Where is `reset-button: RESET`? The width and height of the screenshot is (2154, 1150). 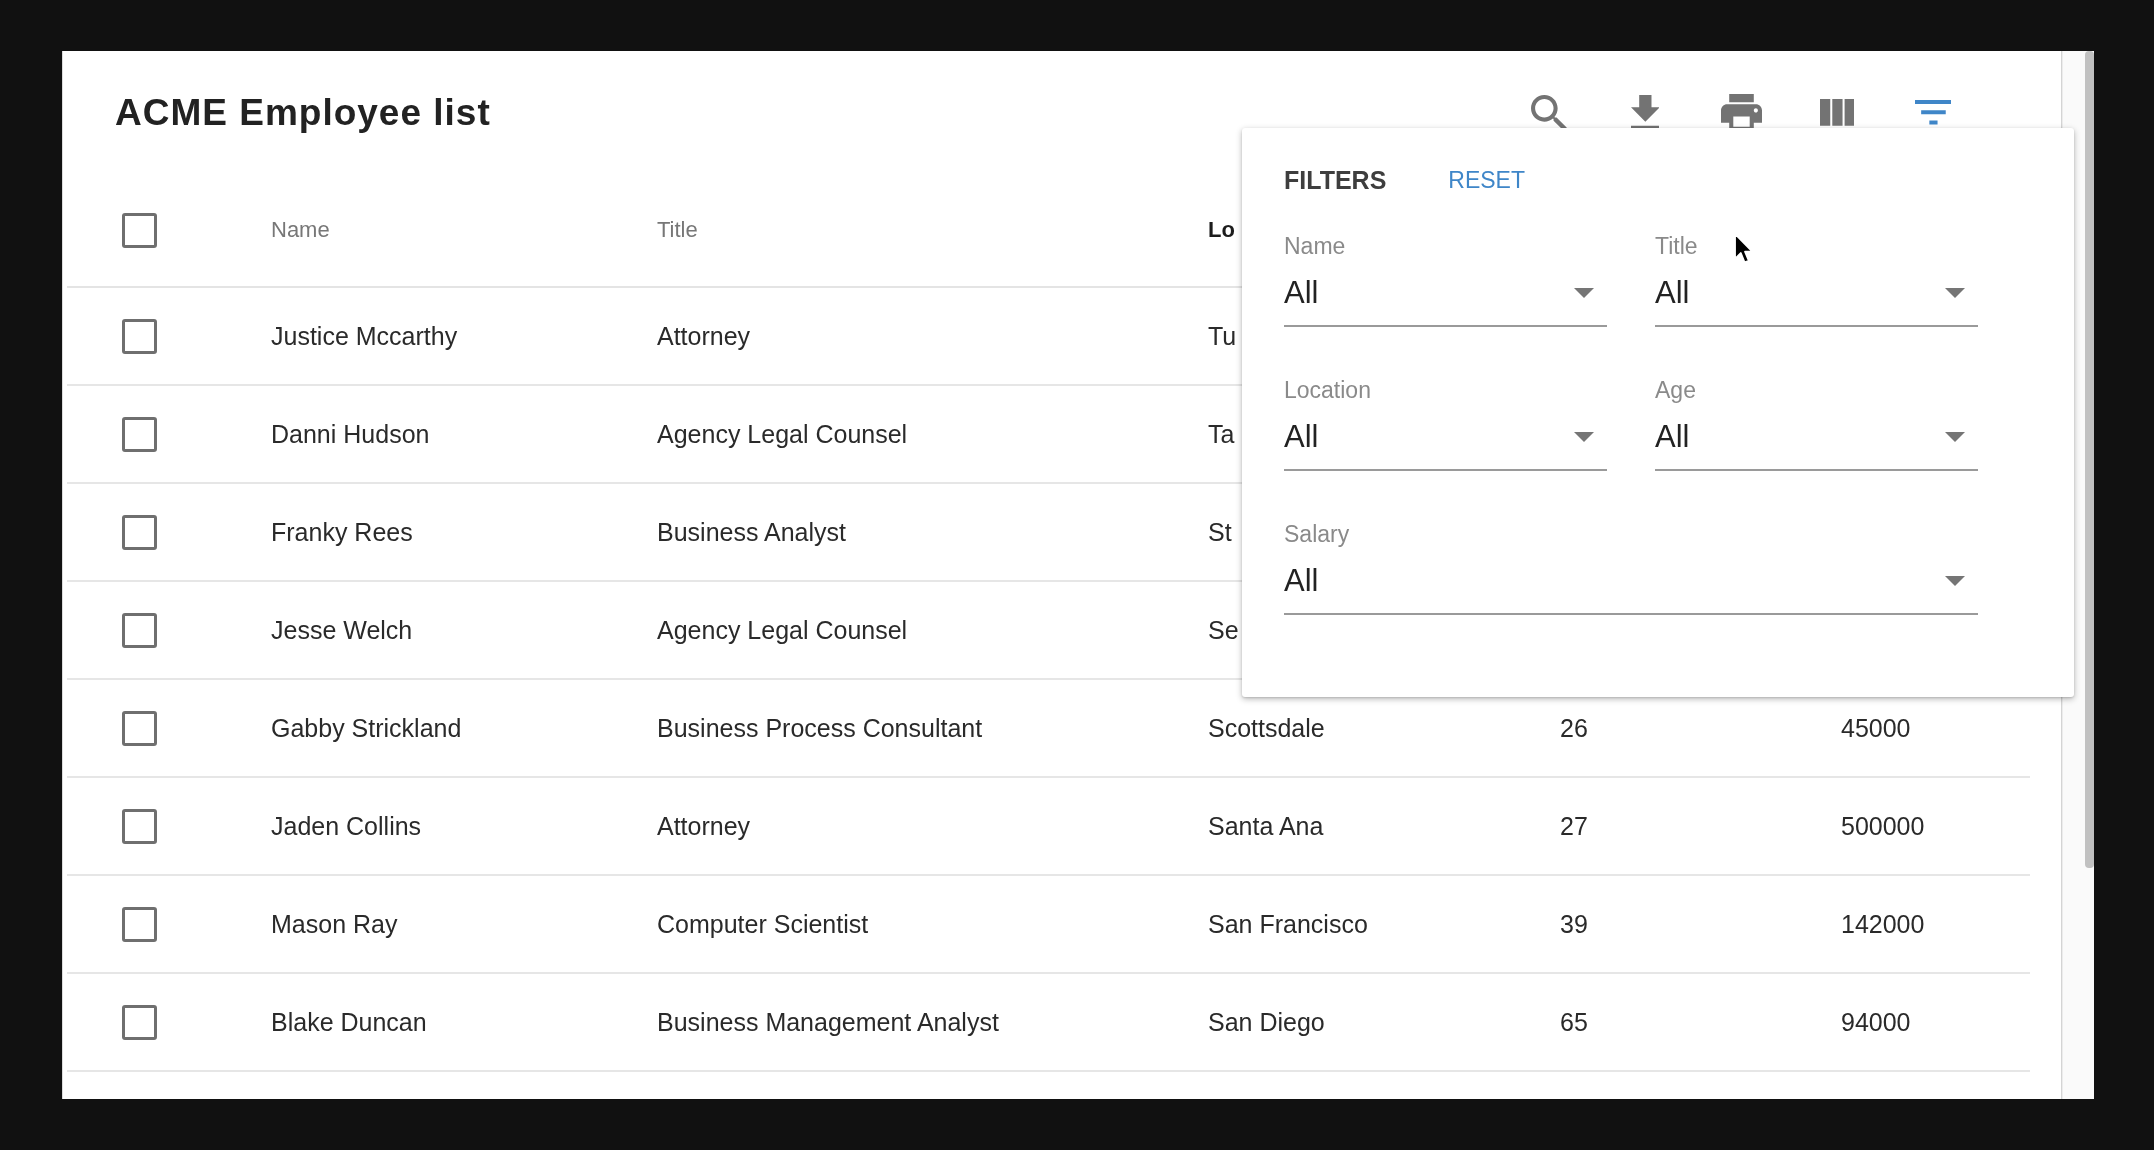
reset-button: RESET is located at coordinates (1486, 180).